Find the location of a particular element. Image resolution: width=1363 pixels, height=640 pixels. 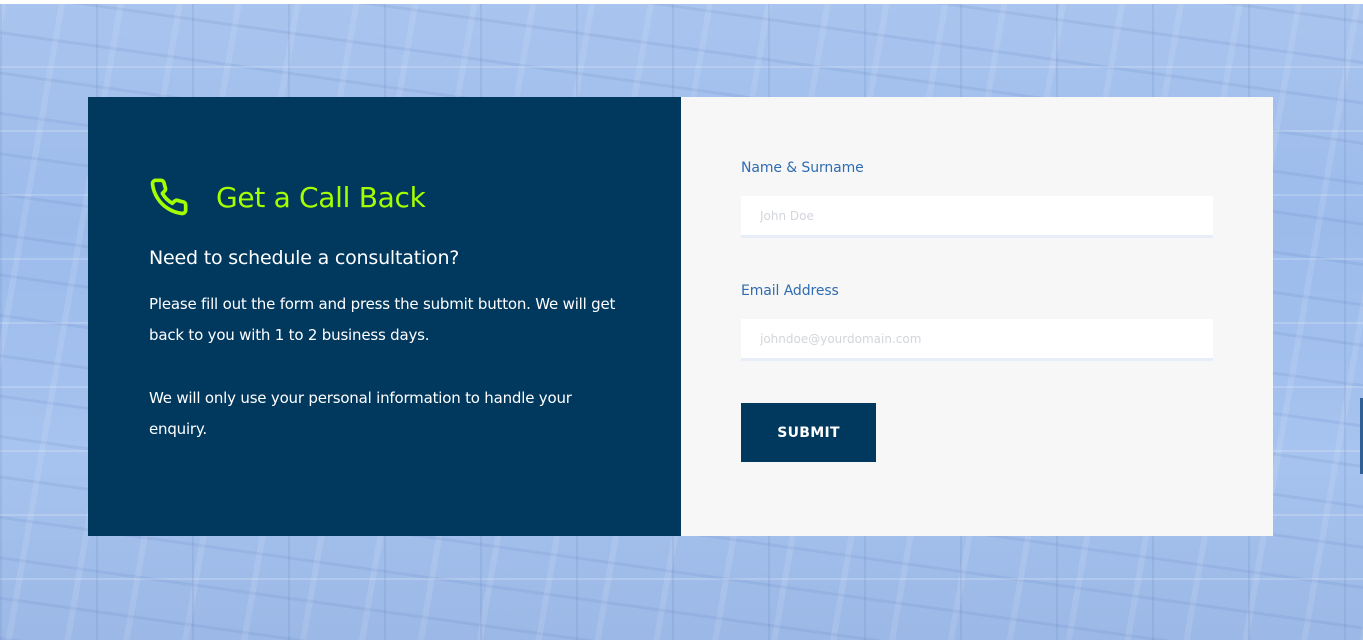

email-field-group: Email Address is located at coordinates (977, 320).